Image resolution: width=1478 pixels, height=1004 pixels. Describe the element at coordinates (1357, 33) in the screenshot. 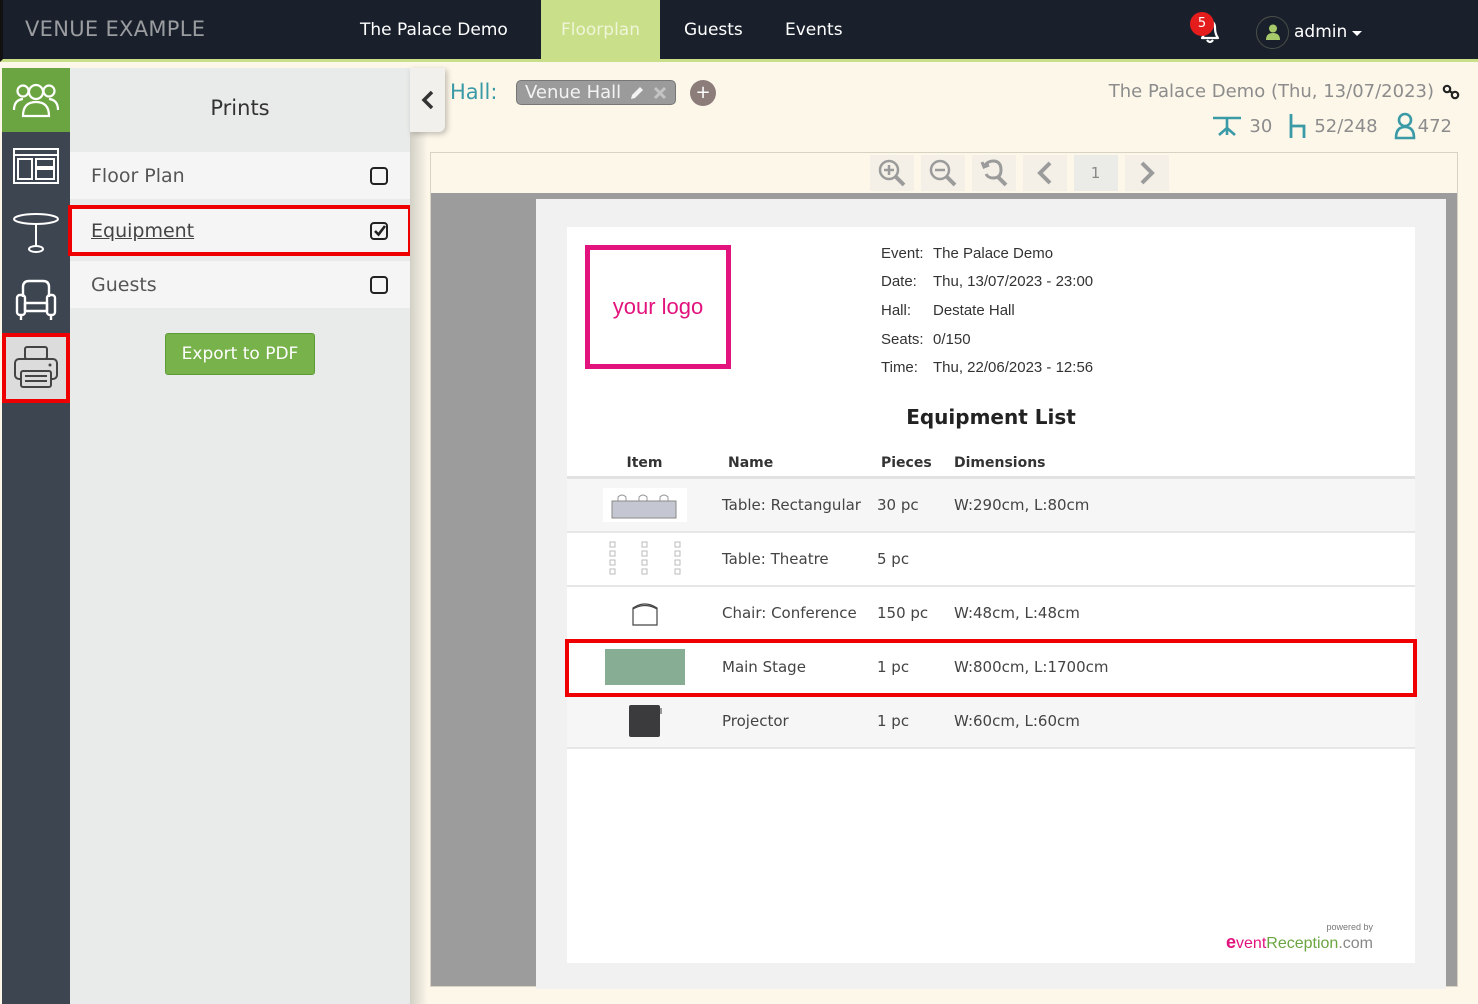

I see `chevron-down-icon` at that location.